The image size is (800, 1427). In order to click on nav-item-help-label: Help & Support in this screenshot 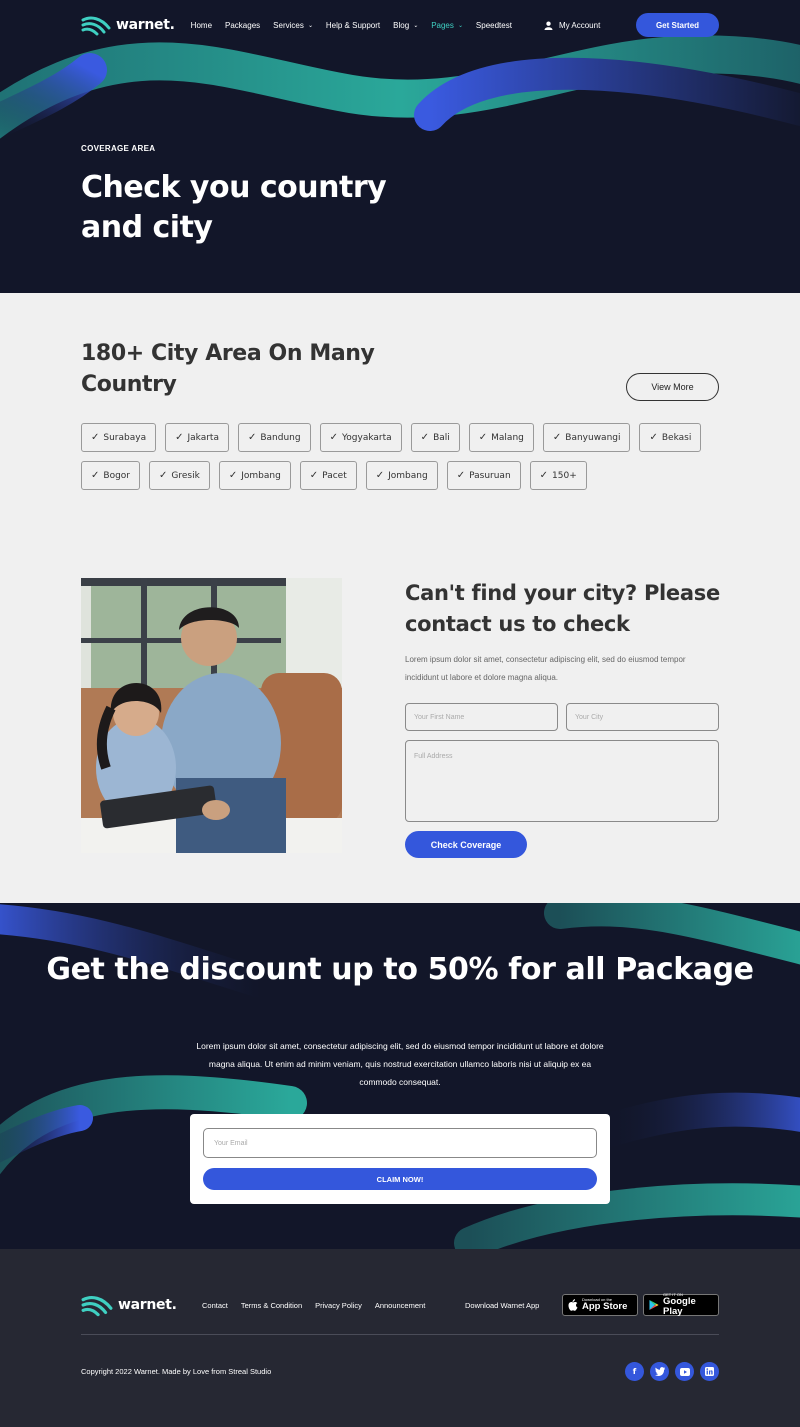, I will do `click(353, 25)`.